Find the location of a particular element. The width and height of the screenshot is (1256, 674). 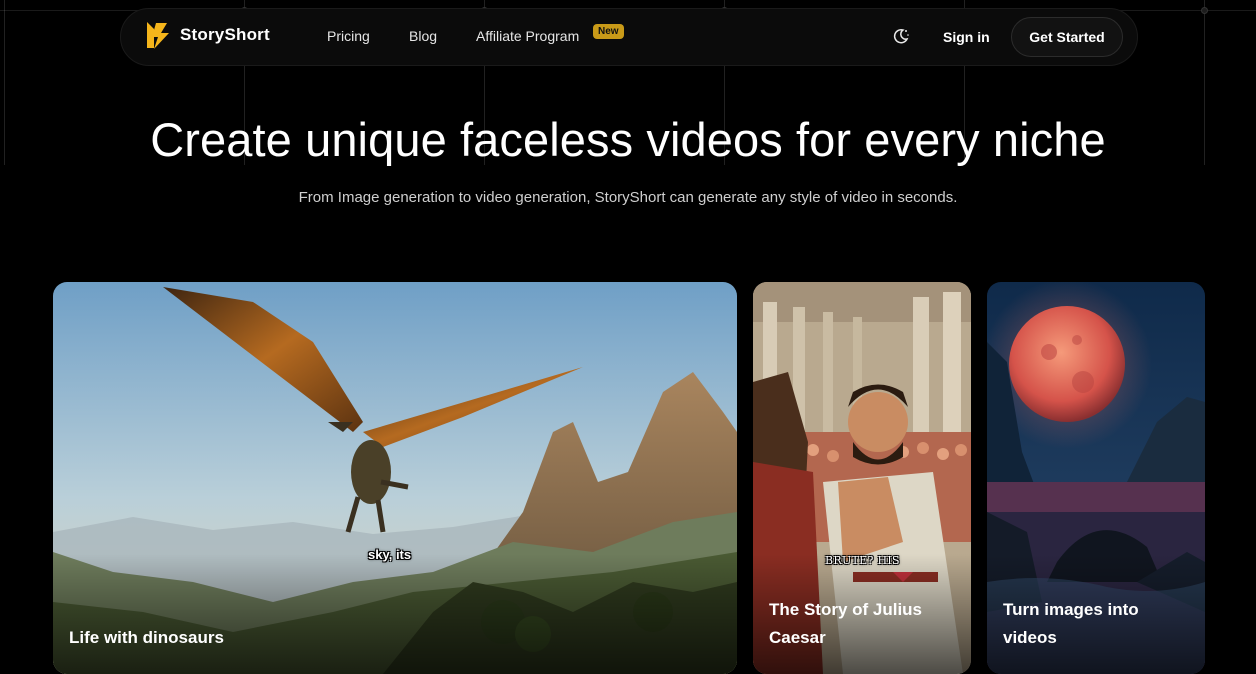

video-caption: BRUTE? HIS is located at coordinates (862, 560).